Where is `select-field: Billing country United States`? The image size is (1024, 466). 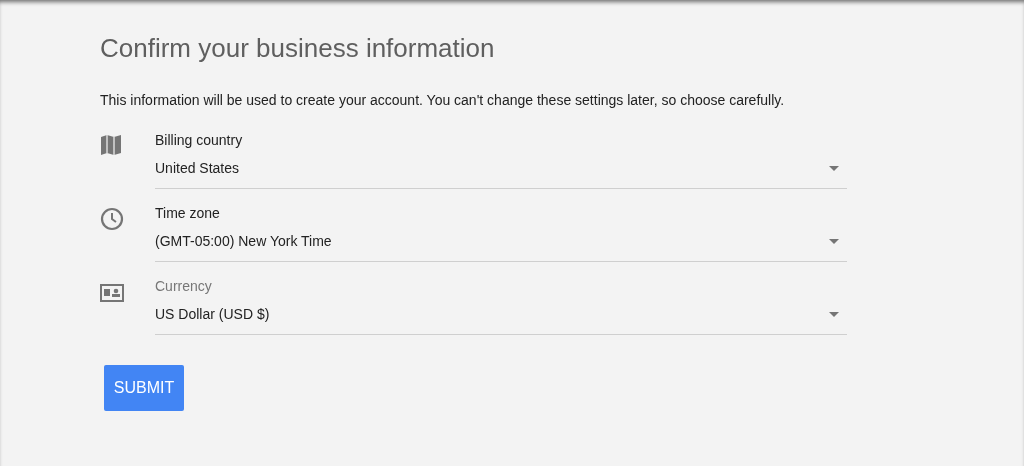
select-field: Billing country United States is located at coordinates (501, 160).